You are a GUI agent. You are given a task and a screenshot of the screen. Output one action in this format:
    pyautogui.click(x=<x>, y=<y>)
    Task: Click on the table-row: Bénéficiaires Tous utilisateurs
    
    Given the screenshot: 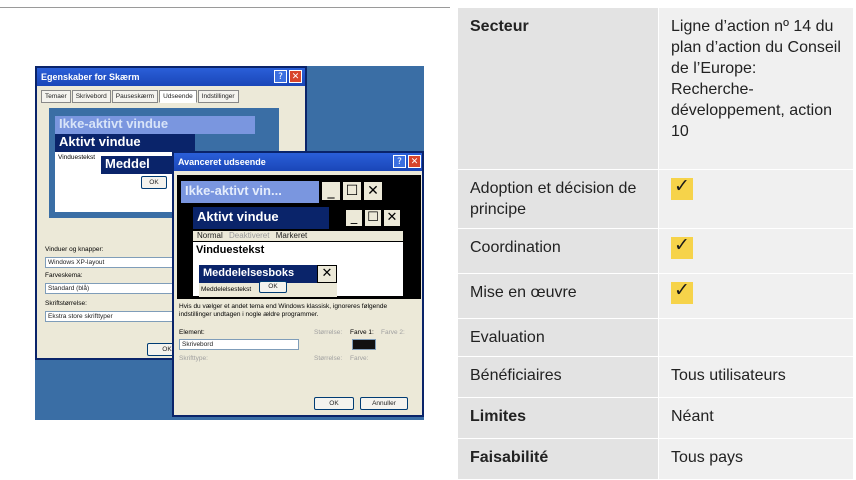 What is the action you would take?
    pyautogui.click(x=656, y=377)
    